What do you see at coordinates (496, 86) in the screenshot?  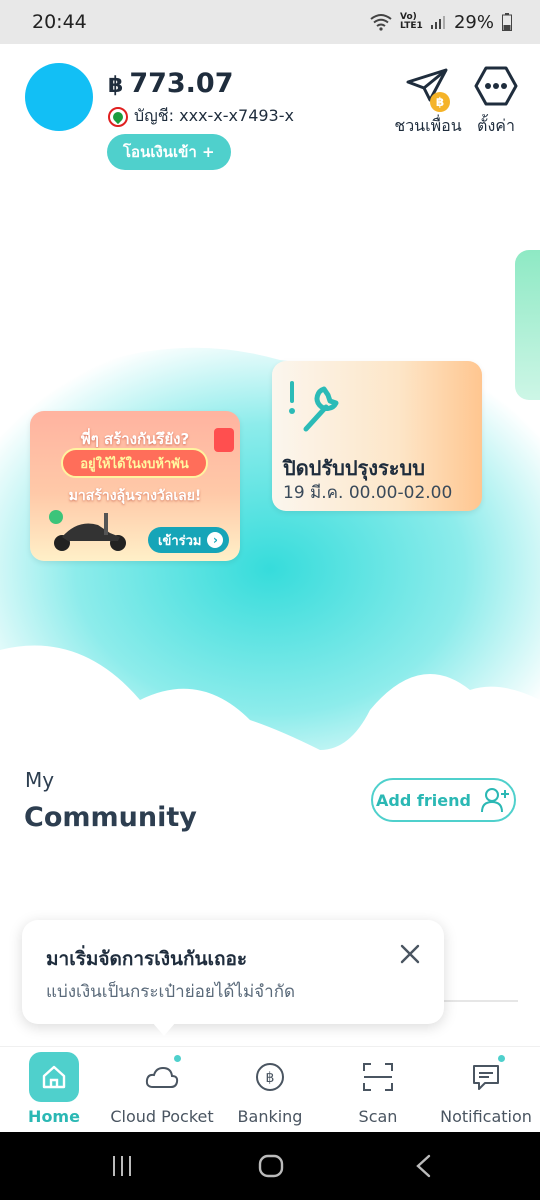 I see `more-hexagon-icon` at bounding box center [496, 86].